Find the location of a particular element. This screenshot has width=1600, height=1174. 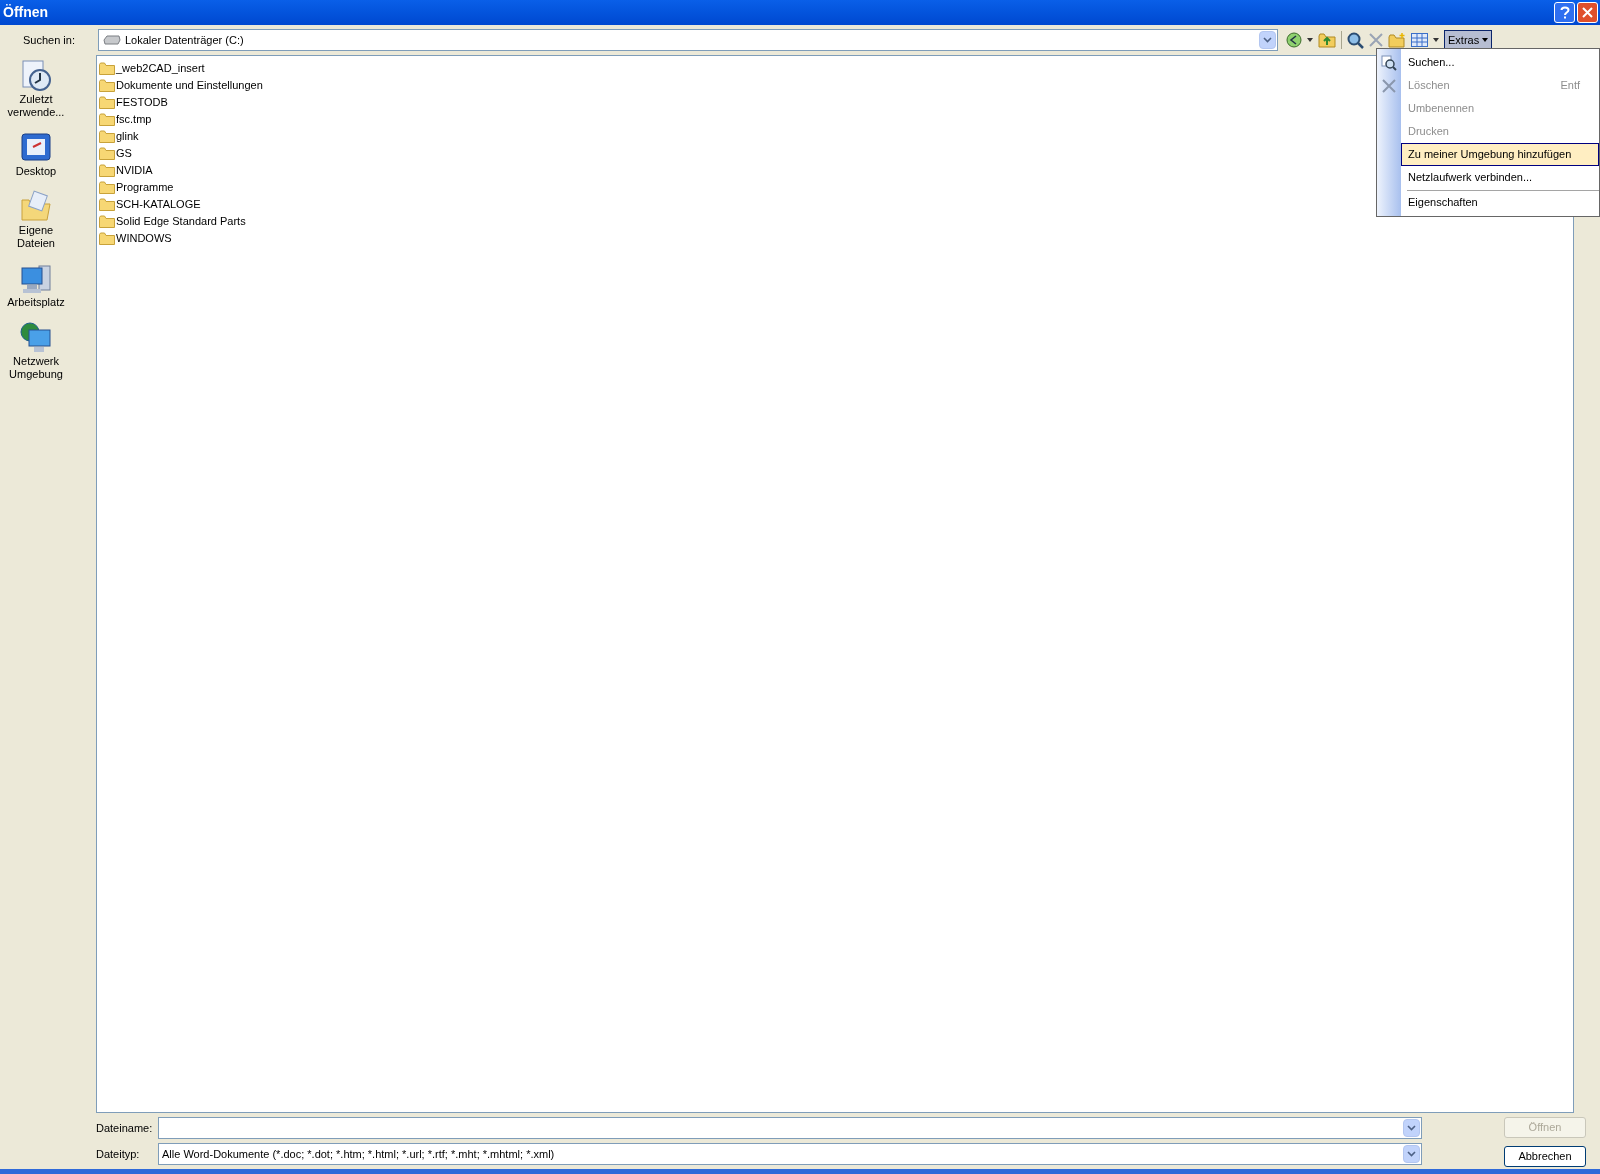

window-title: Öffnen is located at coordinates (26, 12).